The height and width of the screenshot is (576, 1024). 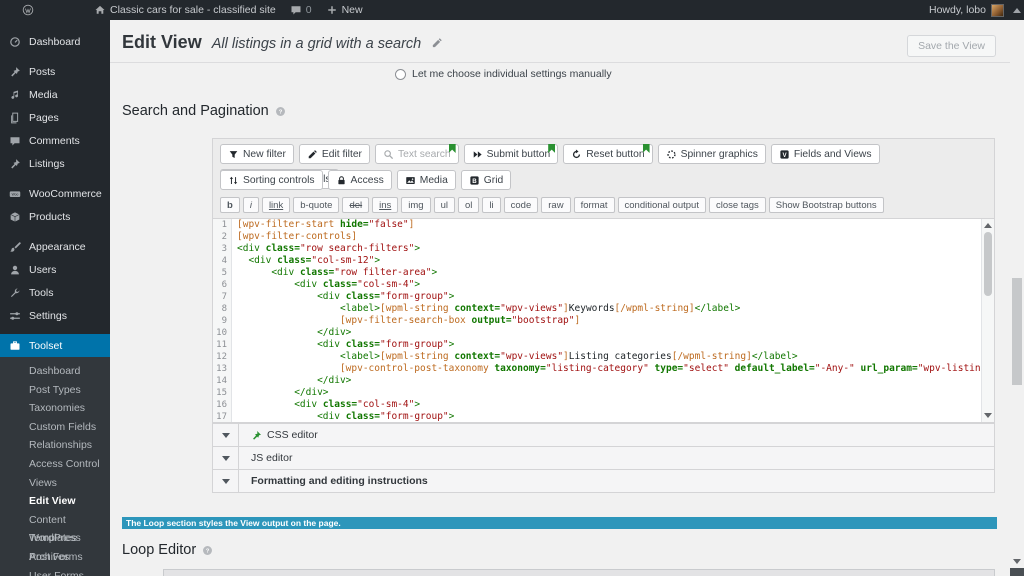 I want to click on quicktag-b: b, so click(x=230, y=205).